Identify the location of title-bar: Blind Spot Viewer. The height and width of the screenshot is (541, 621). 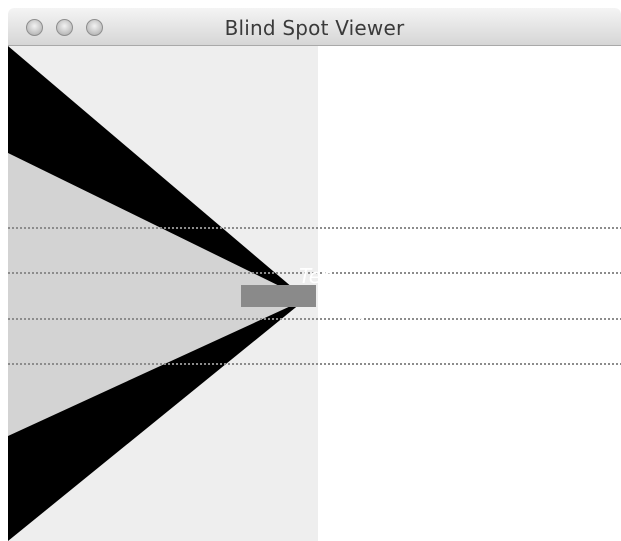
(314, 27).